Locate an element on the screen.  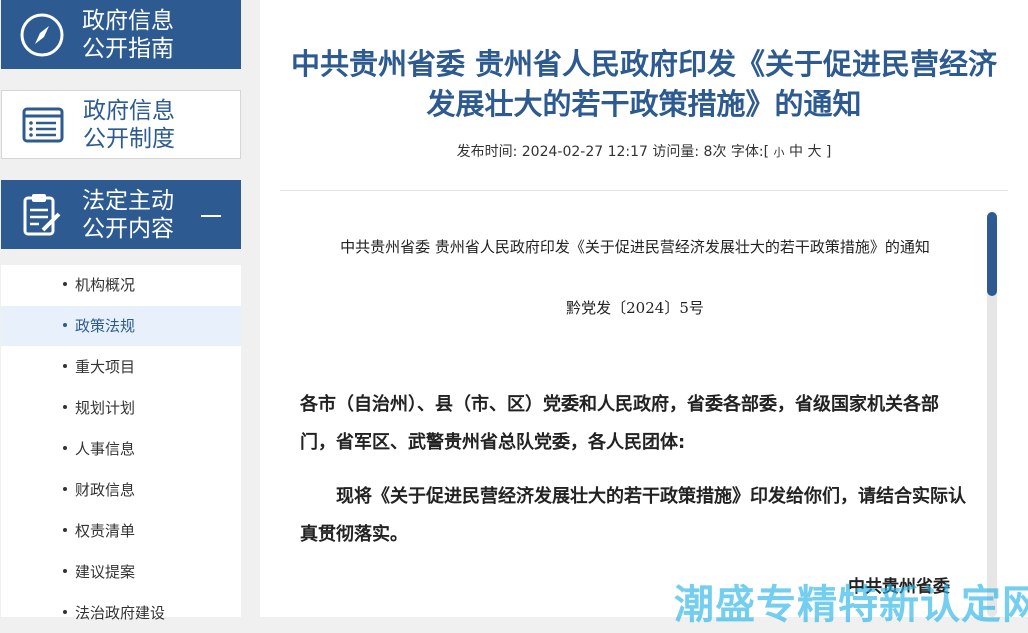
nav-guide: 政府信息 公开指南 is located at coordinates (121, 34).